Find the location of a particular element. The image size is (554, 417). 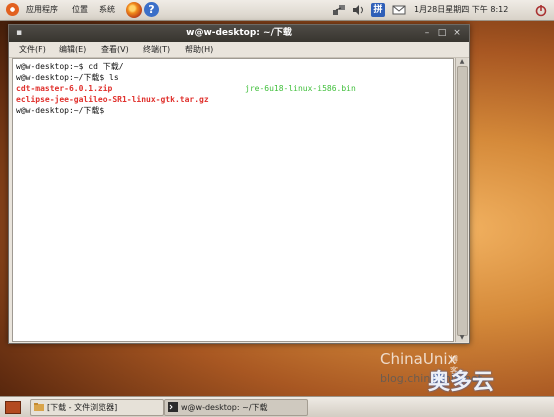

menu-applications: 应用程序 is located at coordinates (42, 10).